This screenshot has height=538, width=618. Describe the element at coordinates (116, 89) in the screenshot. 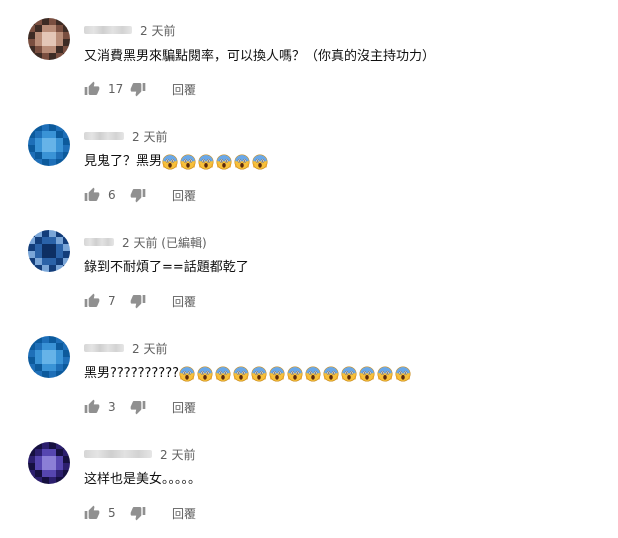

I see `like-count: 17` at that location.